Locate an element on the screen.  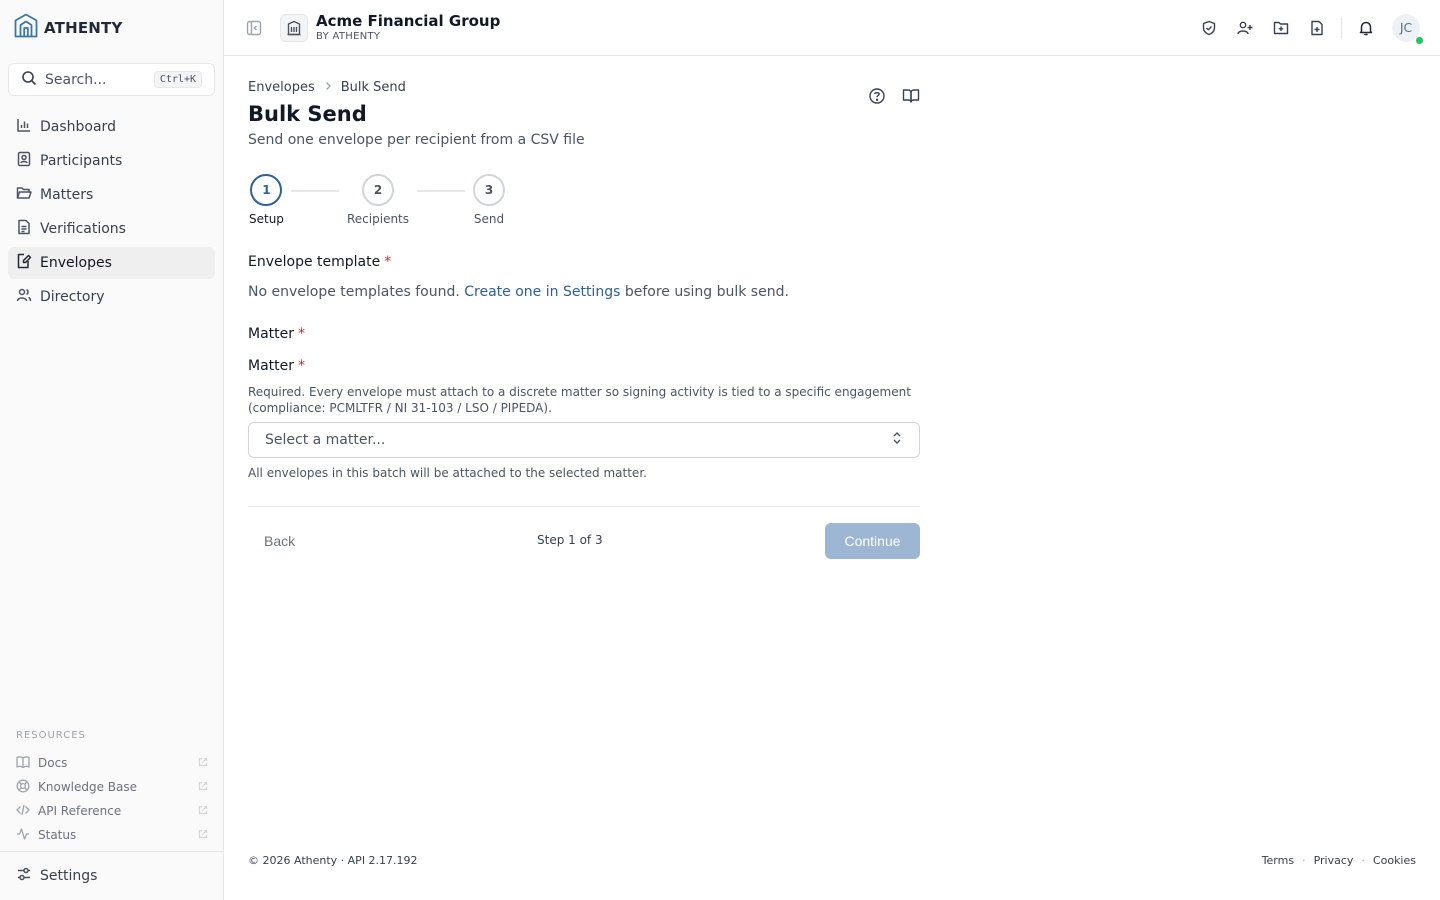
page-title: Bulk Send is located at coordinates (307, 114).